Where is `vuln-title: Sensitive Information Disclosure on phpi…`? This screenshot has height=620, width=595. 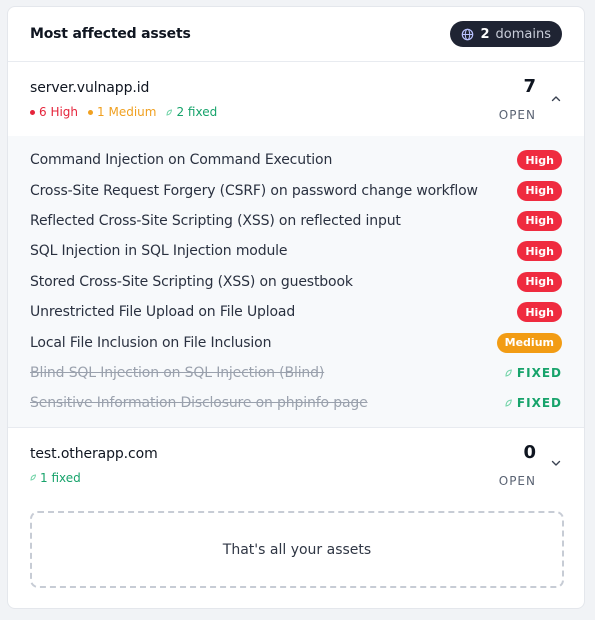 vuln-title: Sensitive Information Disclosure on phpi… is located at coordinates (199, 403).